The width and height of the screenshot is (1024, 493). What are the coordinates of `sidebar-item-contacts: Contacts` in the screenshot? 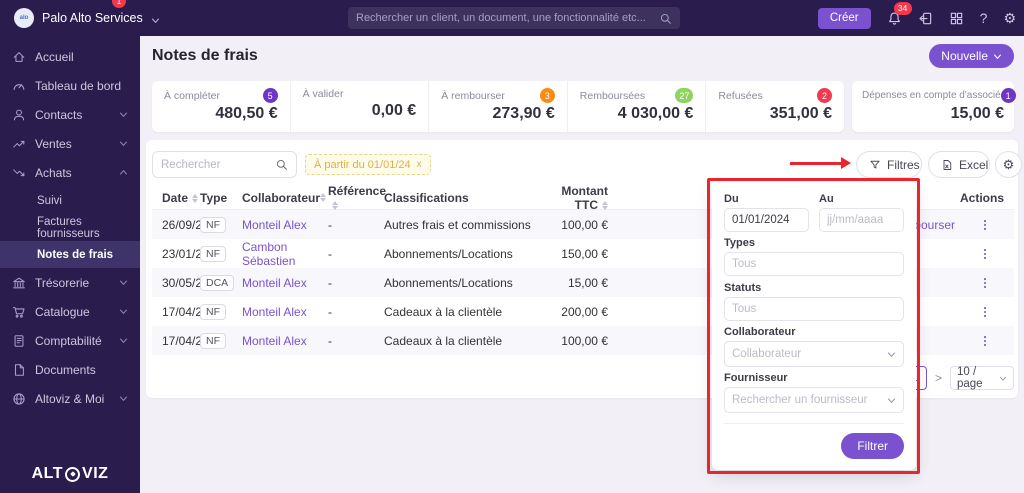 It's located at (70, 114).